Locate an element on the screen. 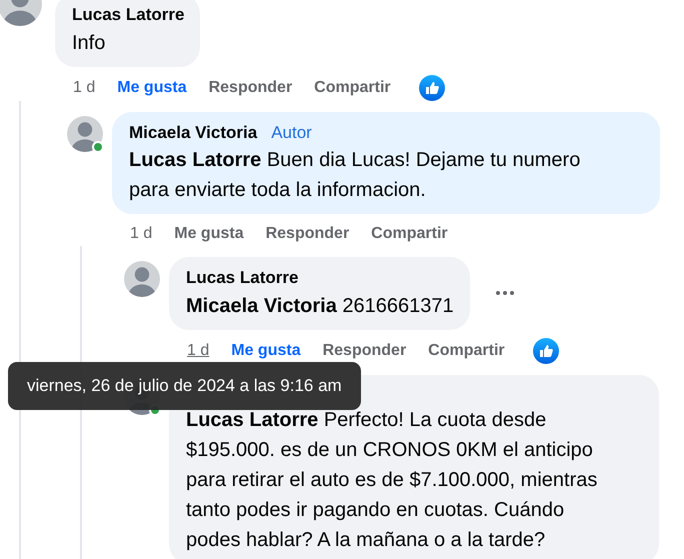  date-tooltip: viernes, 26 de julio de 2024 a las 9:16 am is located at coordinates (184, 386).